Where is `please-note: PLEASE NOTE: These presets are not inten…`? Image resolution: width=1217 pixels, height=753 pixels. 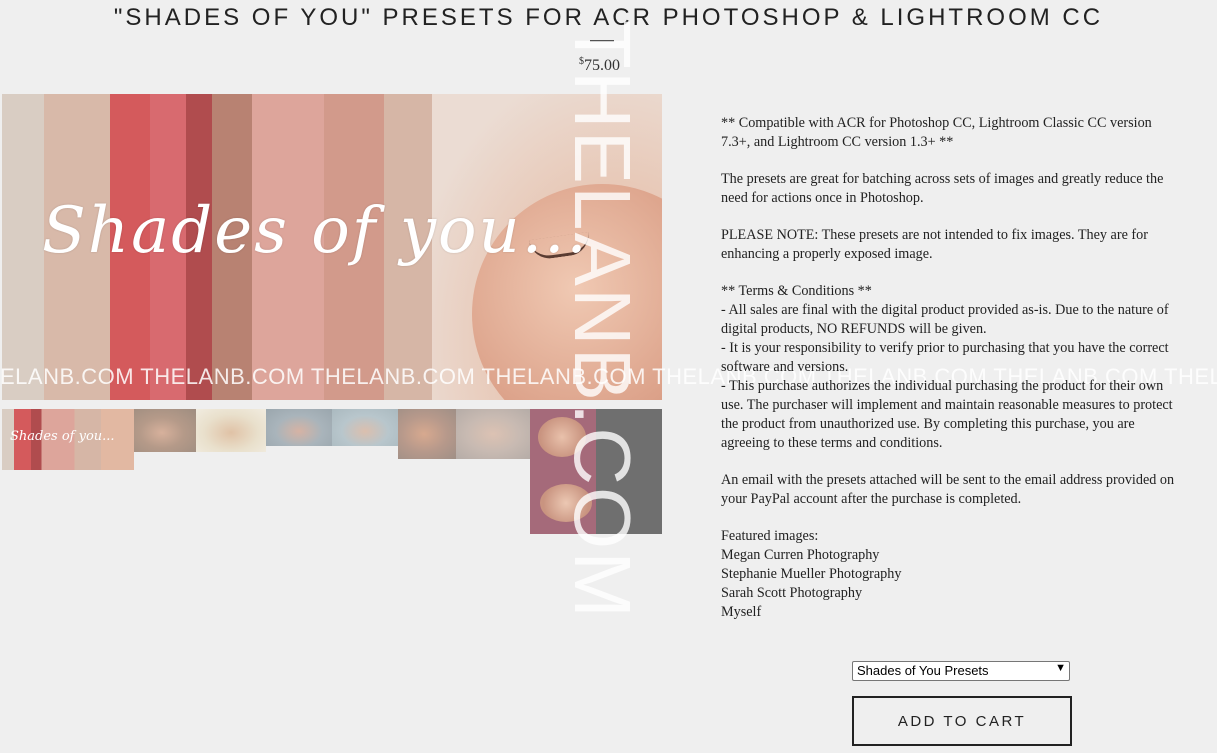 please-note: PLEASE NOTE: These presets are not inten… is located at coordinates (934, 244).